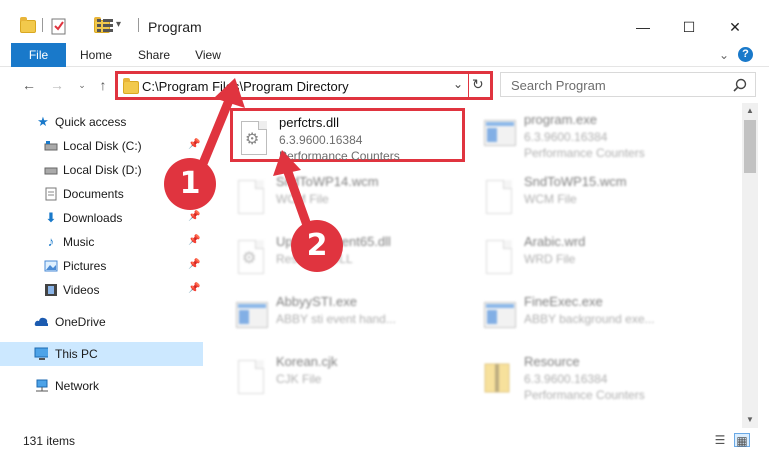 The width and height of the screenshot is (769, 464). What do you see at coordinates (497, 378) in the screenshot?
I see `archive-icon` at bounding box center [497, 378].